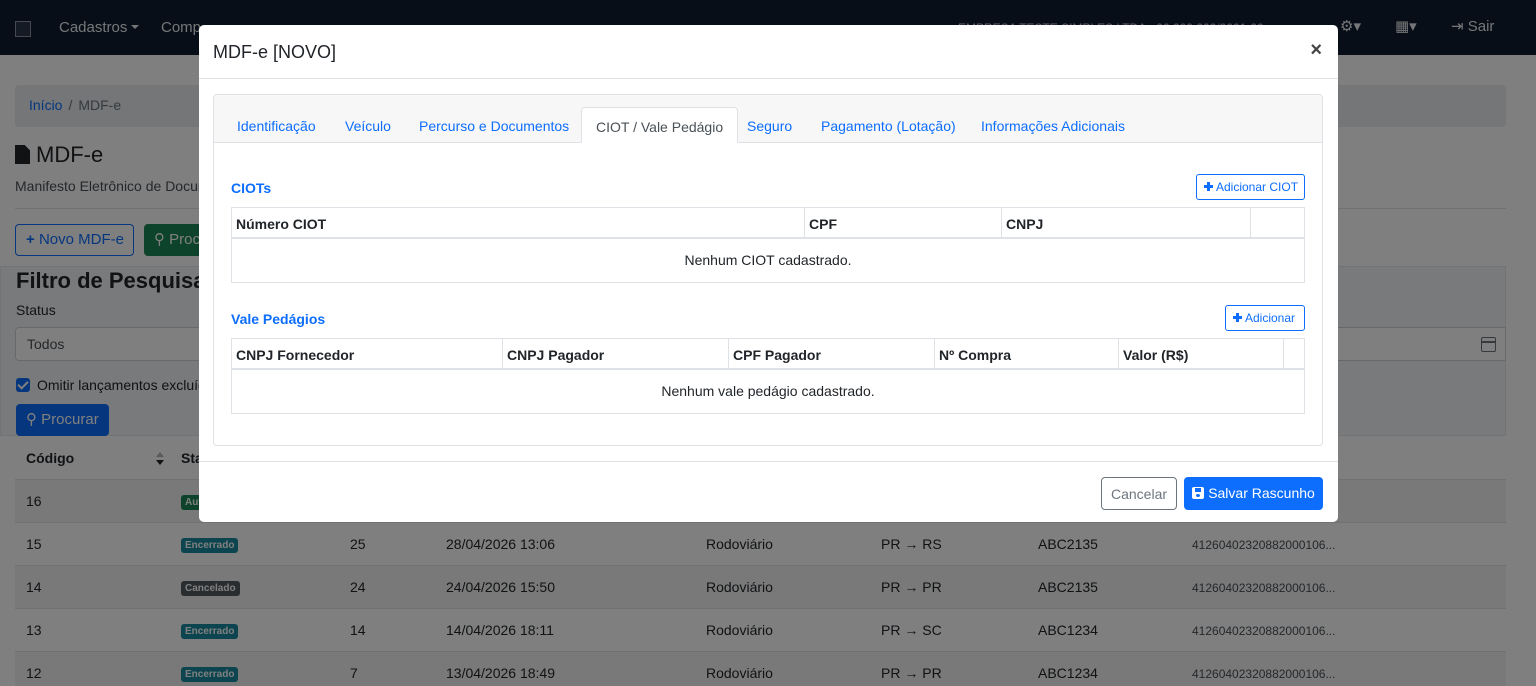 Image resolution: width=1536 pixels, height=686 pixels. Describe the element at coordinates (1027, 354) in the screenshot. I see `th-numero-compra: Nº Compra` at that location.